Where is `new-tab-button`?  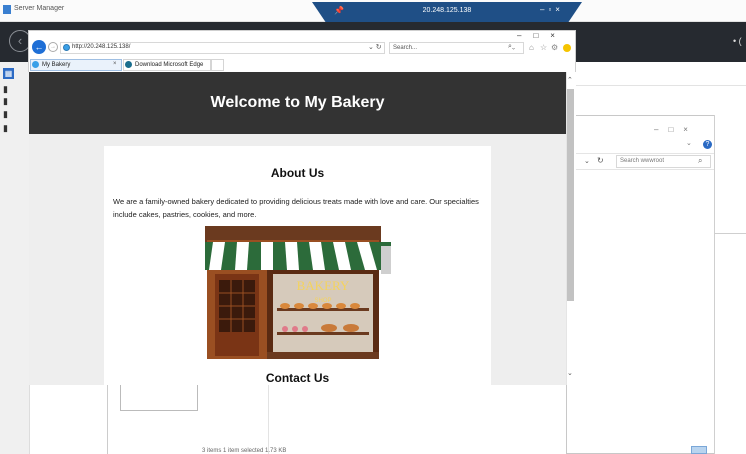
new-tab-button is located at coordinates (217, 65).